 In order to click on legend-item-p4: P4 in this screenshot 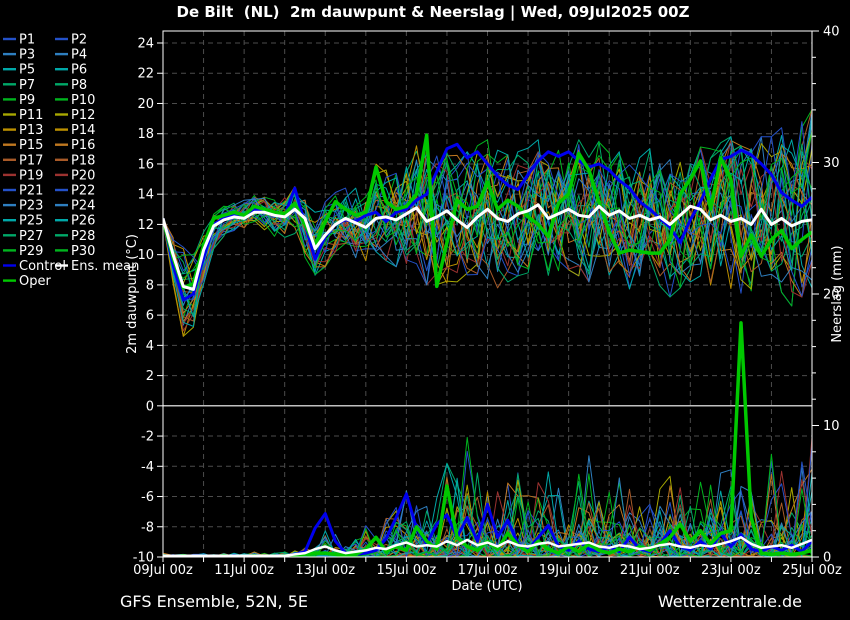, I will do `click(71, 55)`.